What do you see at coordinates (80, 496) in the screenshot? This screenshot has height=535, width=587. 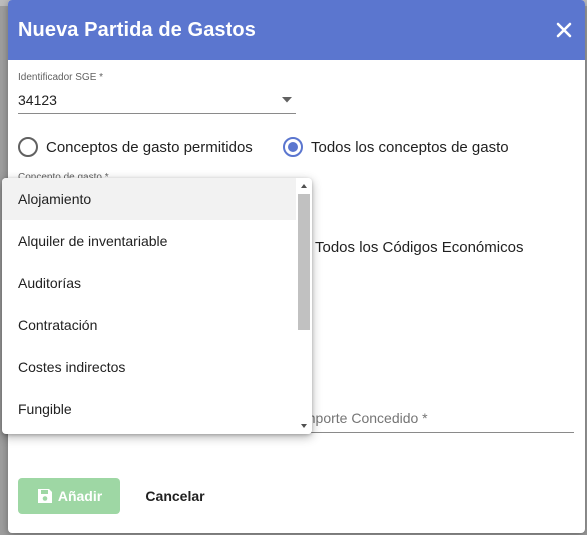 I see `add-button-label: Añadir` at bounding box center [80, 496].